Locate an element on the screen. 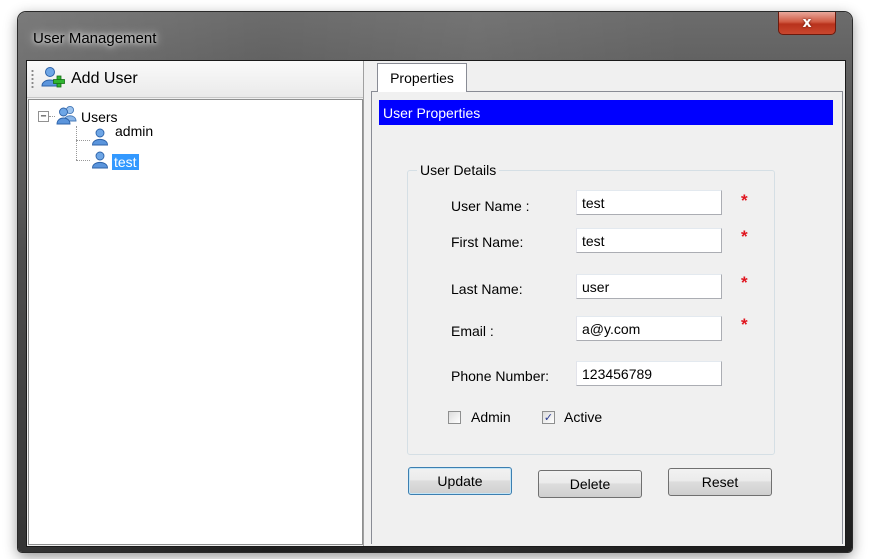 The width and height of the screenshot is (870, 559). toolbar: Add User is located at coordinates (195, 79).